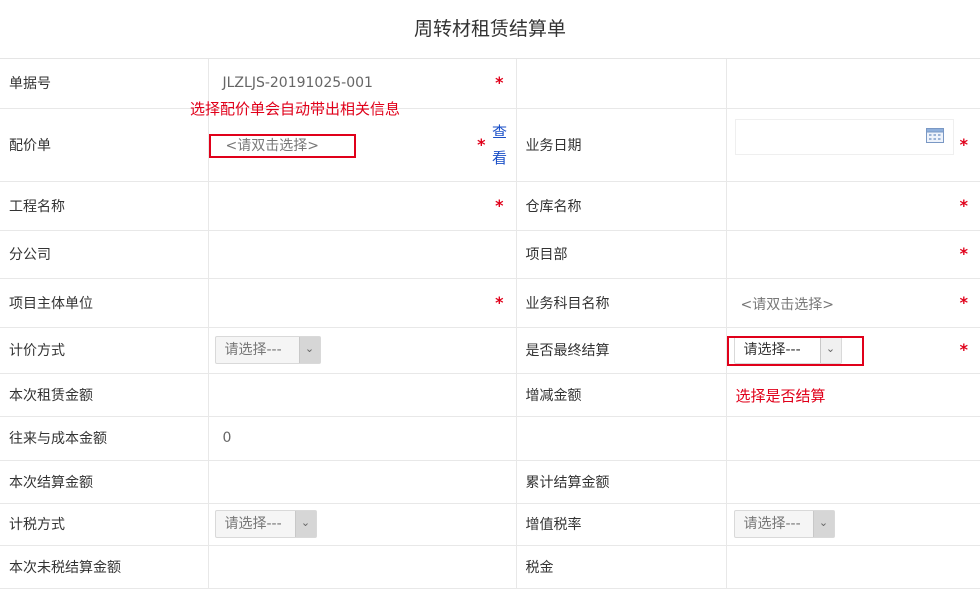  Describe the element at coordinates (935, 135) in the screenshot. I see `calendar-icon` at that location.